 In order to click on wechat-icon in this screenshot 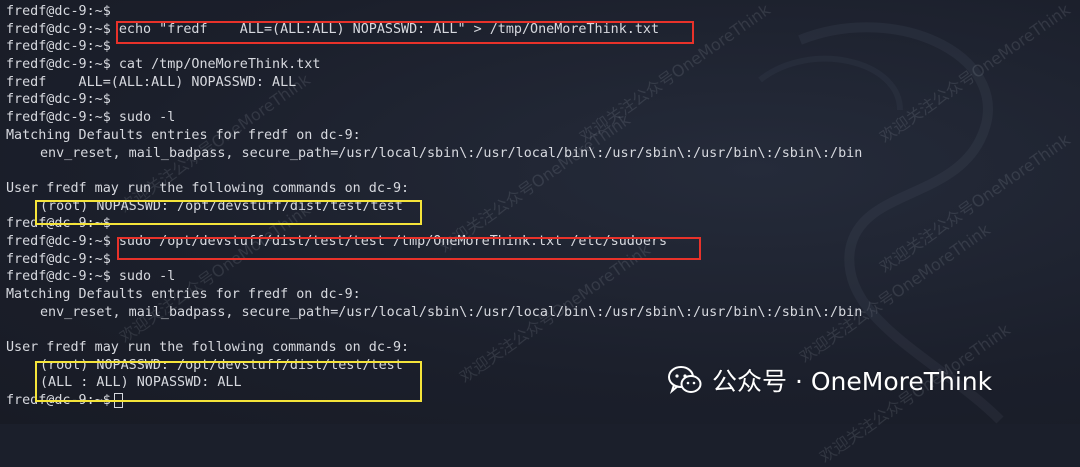, I will do `click(685, 380)`.